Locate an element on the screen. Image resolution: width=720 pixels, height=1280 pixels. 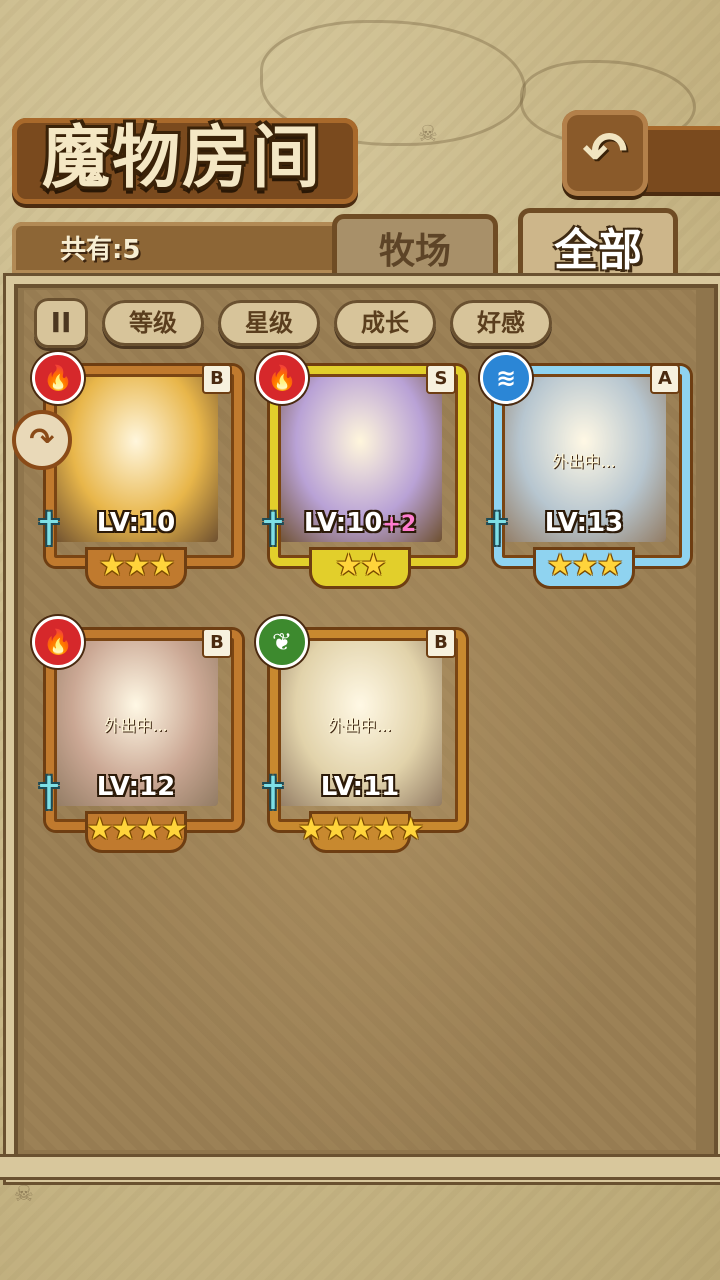
level-label: LV:10 is located at coordinates (136, 523).